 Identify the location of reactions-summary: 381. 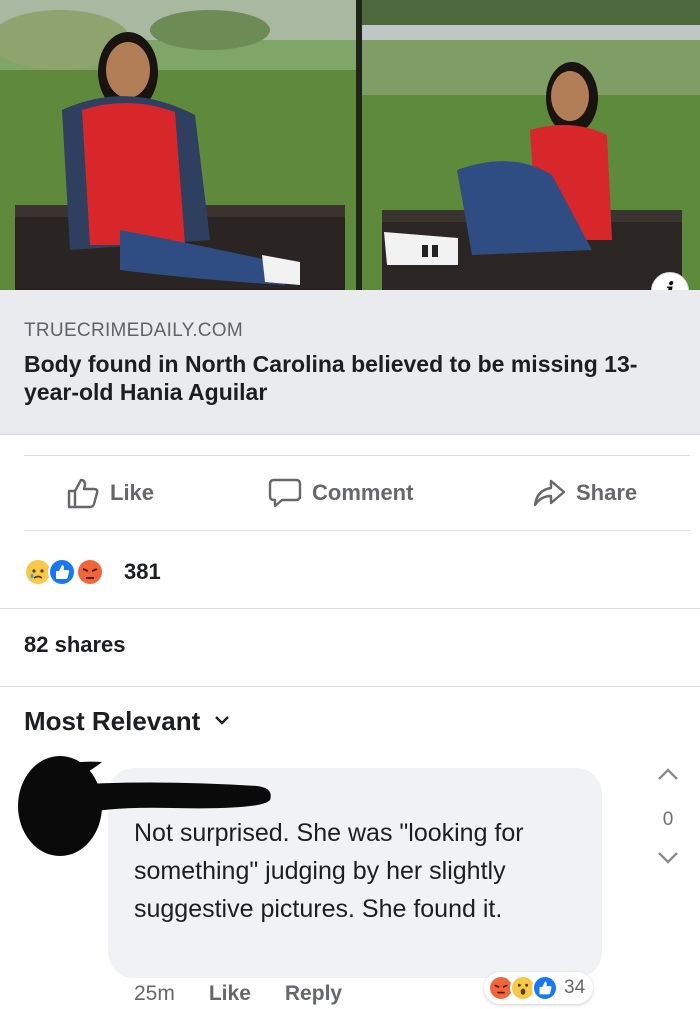
(92, 572).